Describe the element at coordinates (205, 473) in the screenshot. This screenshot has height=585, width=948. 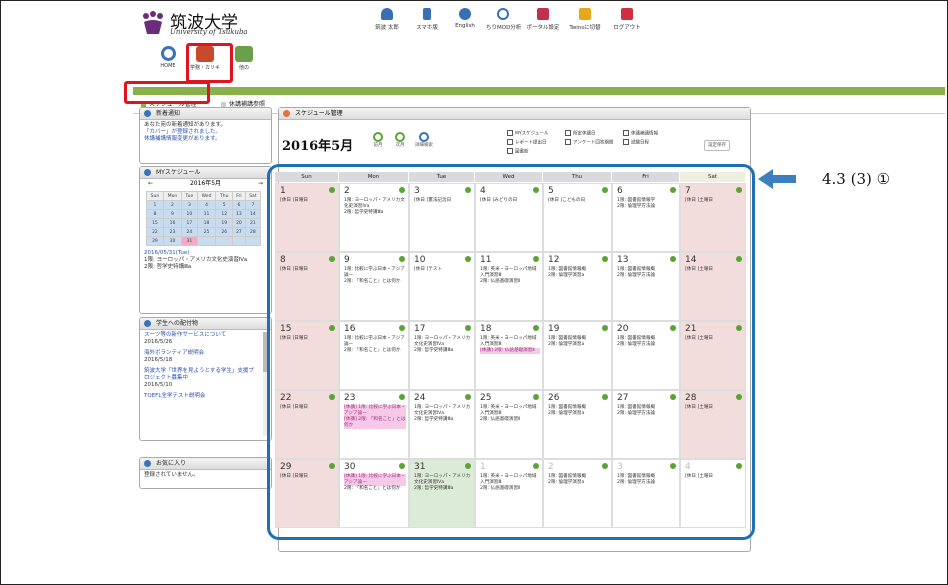
I see `favorites-panel: お気に入り 登録されていません。` at that location.